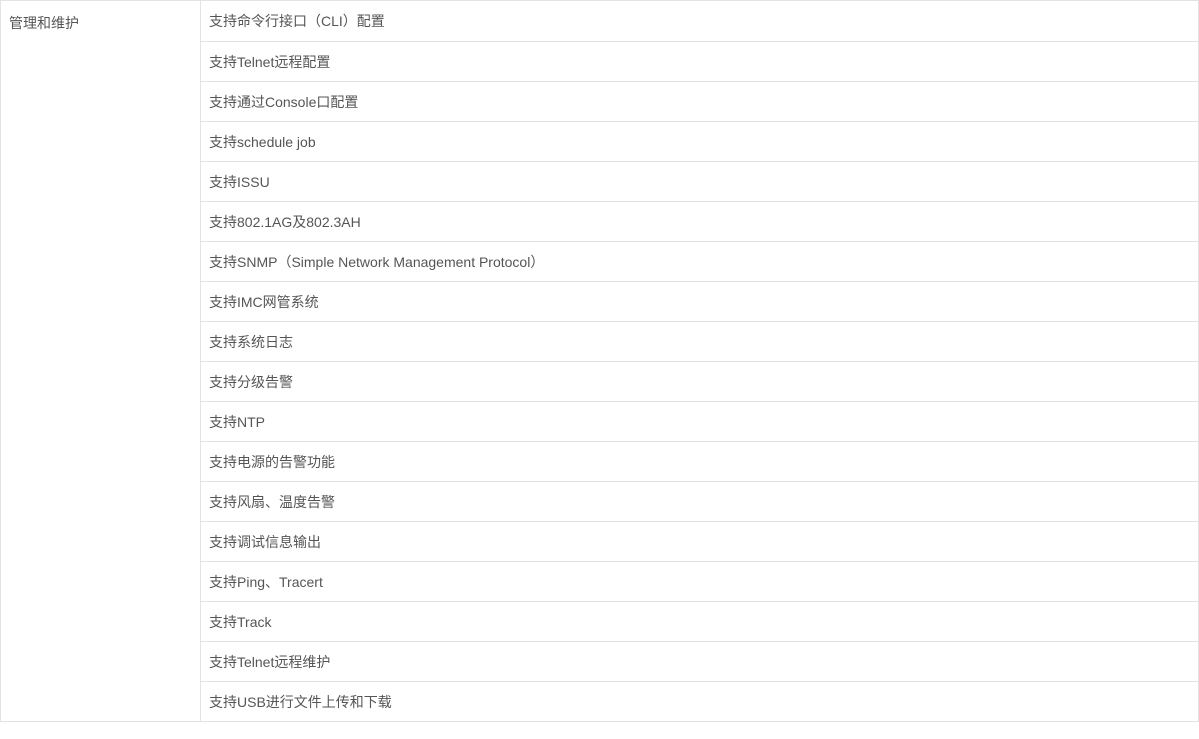 This screenshot has width=1199, height=739. What do you see at coordinates (699, 541) in the screenshot?
I see `feature-cell: 支持调试信息输出` at bounding box center [699, 541].